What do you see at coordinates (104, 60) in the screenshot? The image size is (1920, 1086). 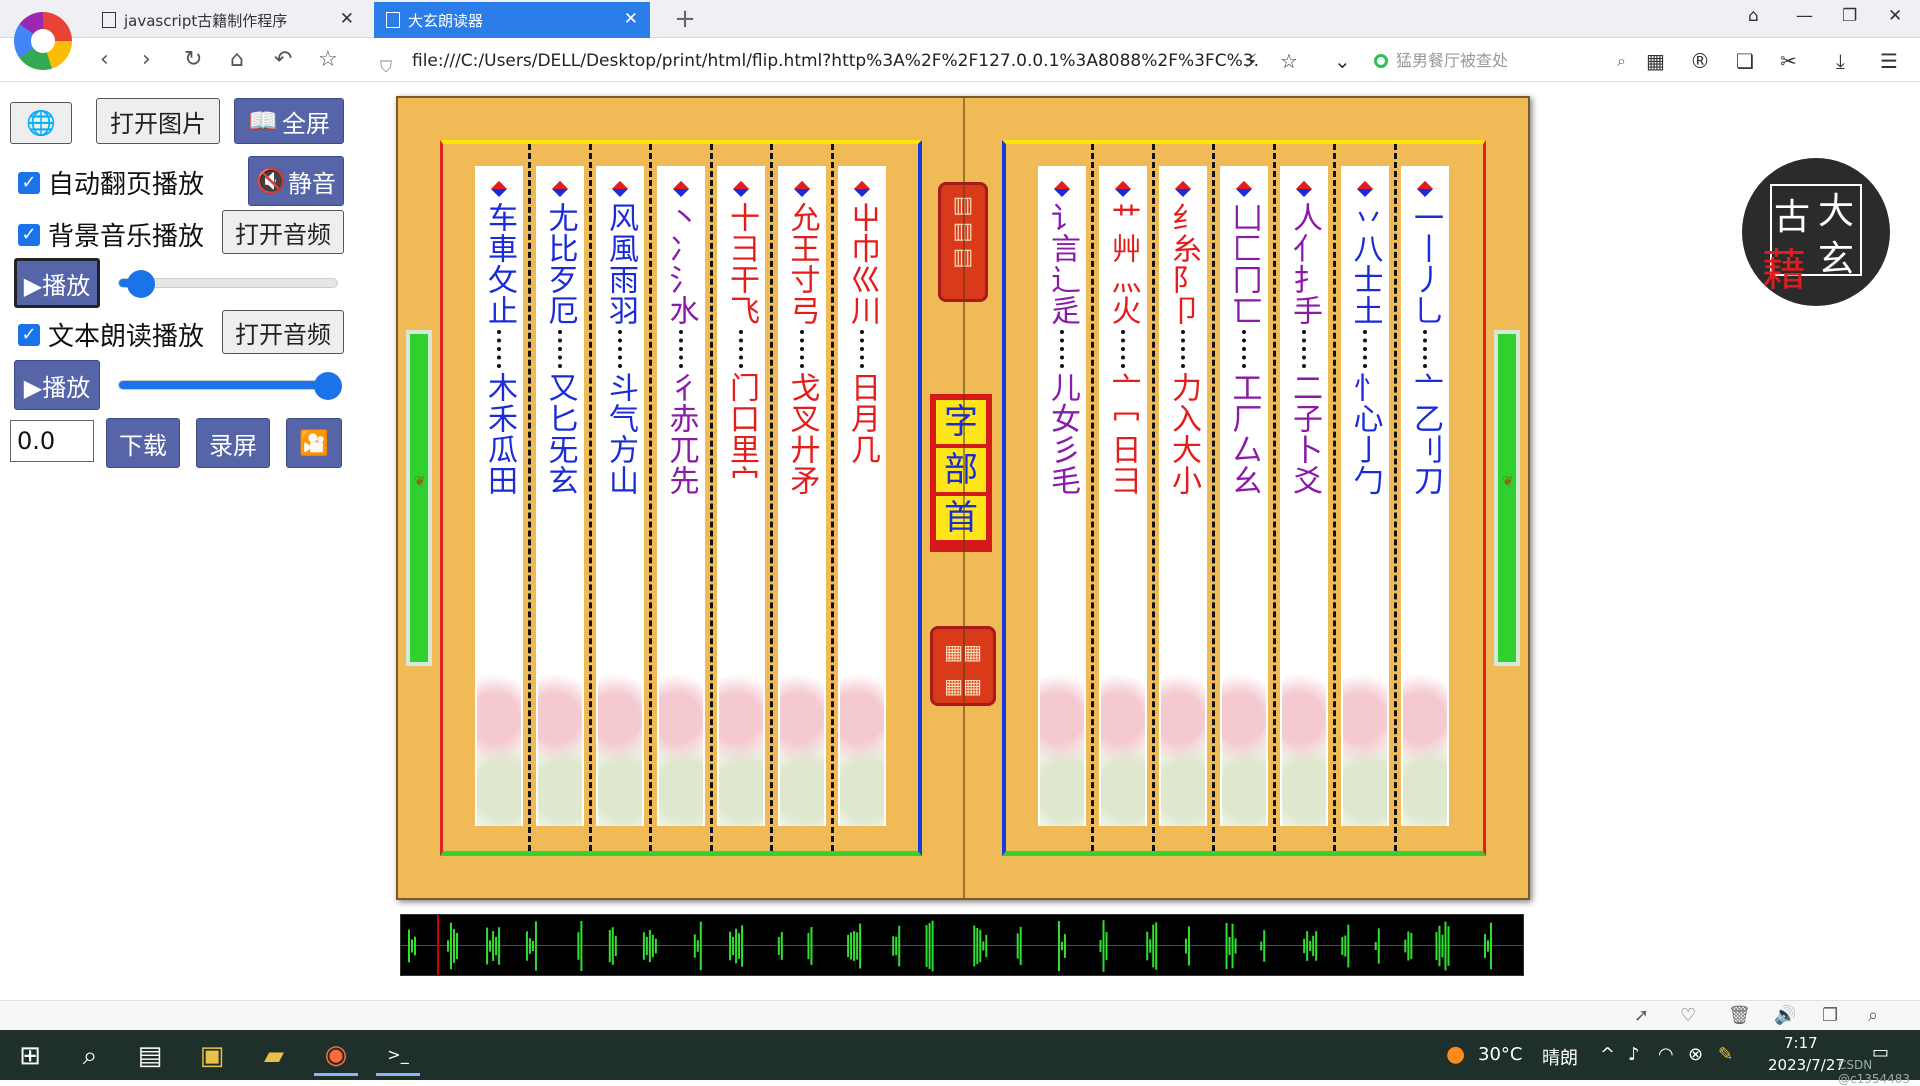 I see `back-icon: ‹` at bounding box center [104, 60].